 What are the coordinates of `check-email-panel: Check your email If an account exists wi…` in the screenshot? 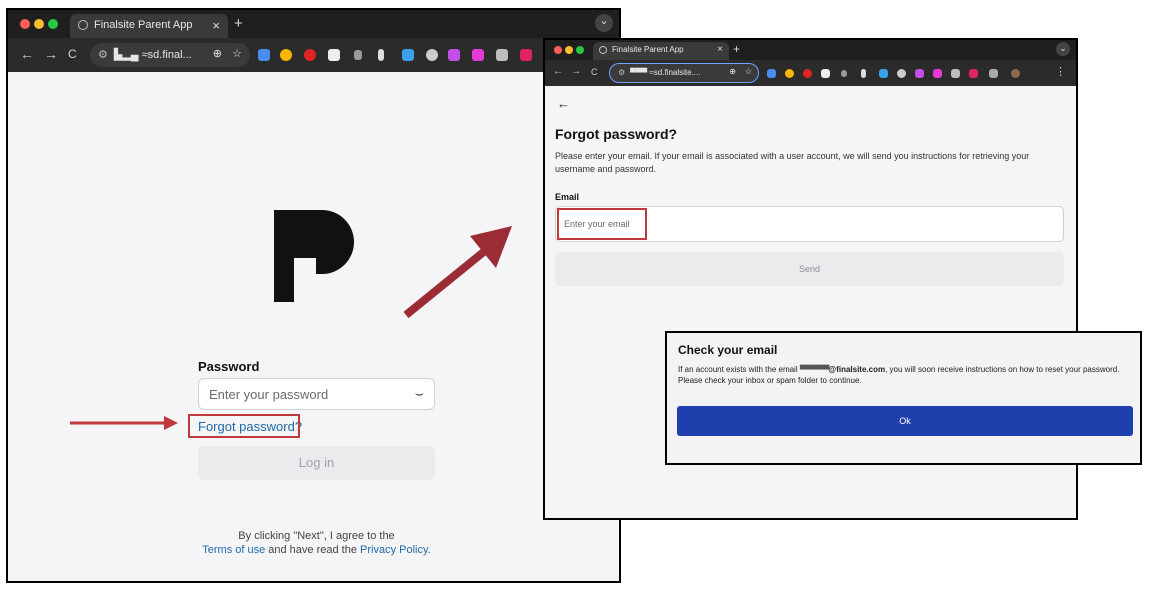 It's located at (903, 398).